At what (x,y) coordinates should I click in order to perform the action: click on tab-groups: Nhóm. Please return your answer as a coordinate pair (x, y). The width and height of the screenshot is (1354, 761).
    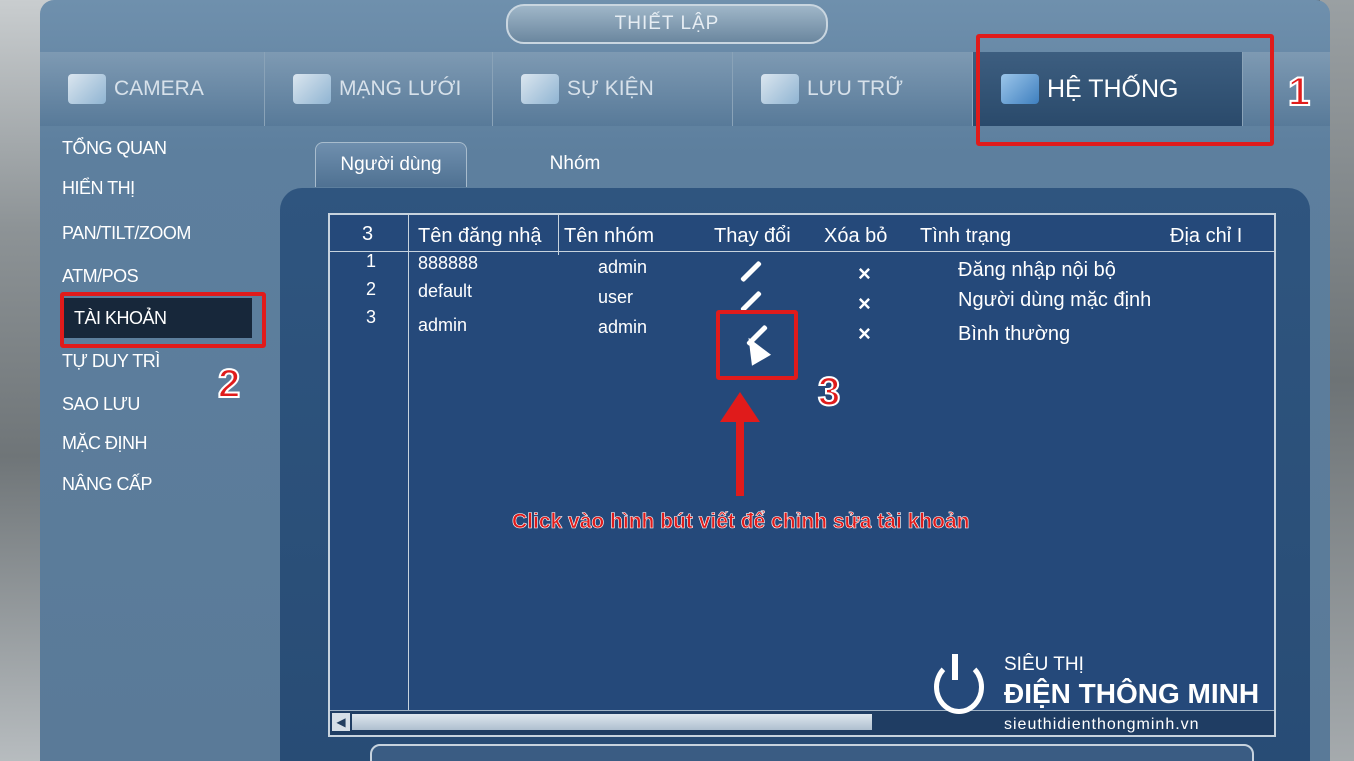
    Looking at the image, I should click on (575, 164).